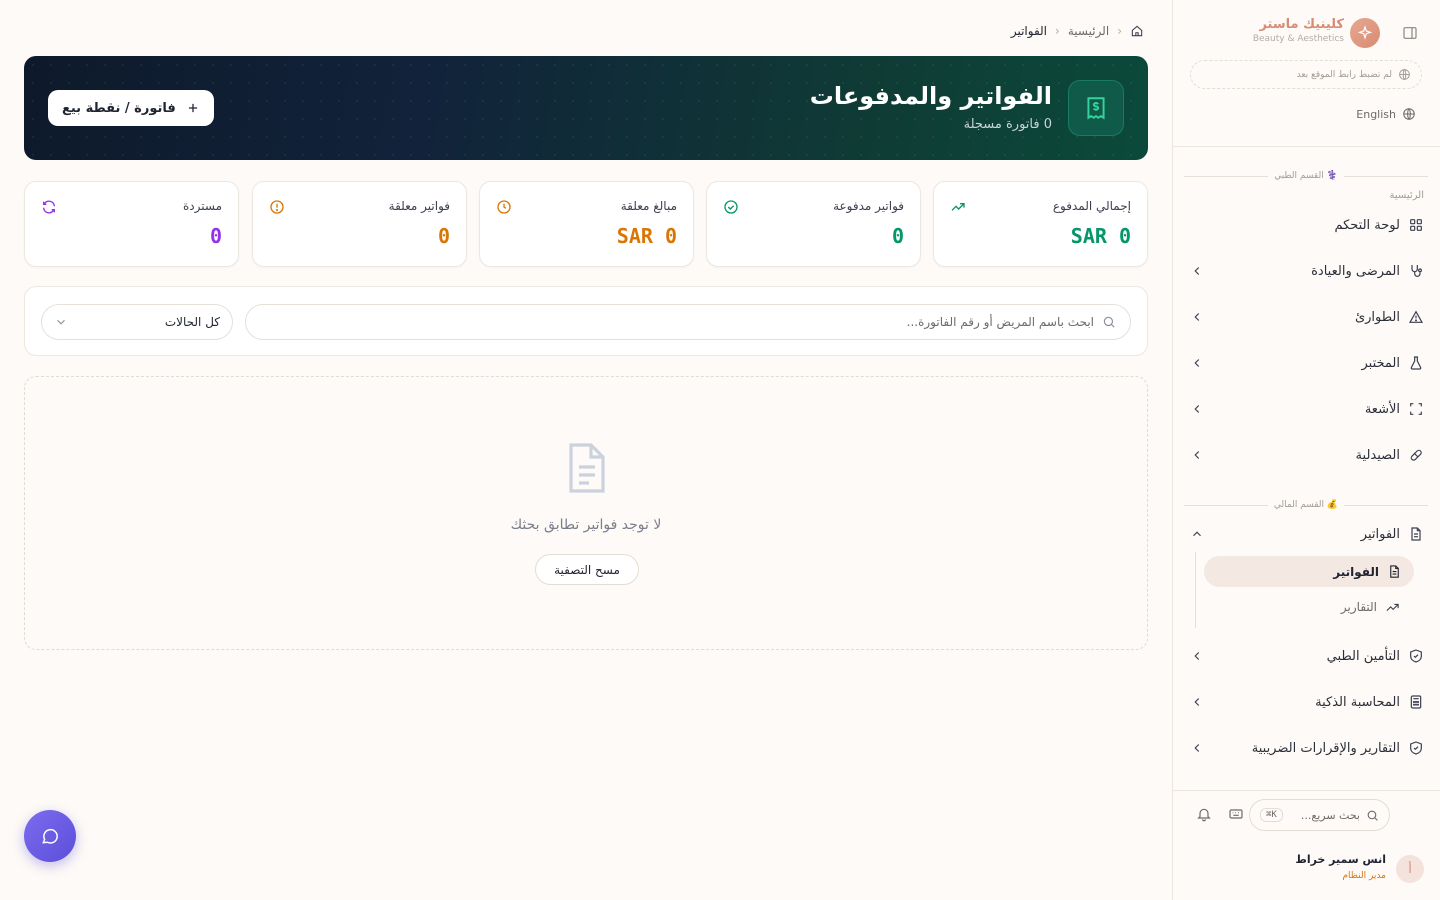 The height and width of the screenshot is (900, 1440). What do you see at coordinates (1271, 815) in the screenshot?
I see `shortcut-badge: ⌘K` at bounding box center [1271, 815].